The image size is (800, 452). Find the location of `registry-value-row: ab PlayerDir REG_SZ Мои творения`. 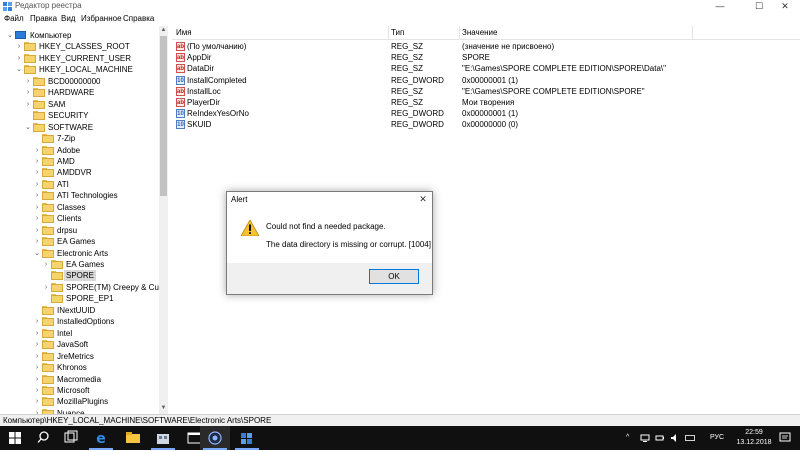

registry-value-row: ab PlayerDir REG_SZ Мои творения is located at coordinates (486, 102).